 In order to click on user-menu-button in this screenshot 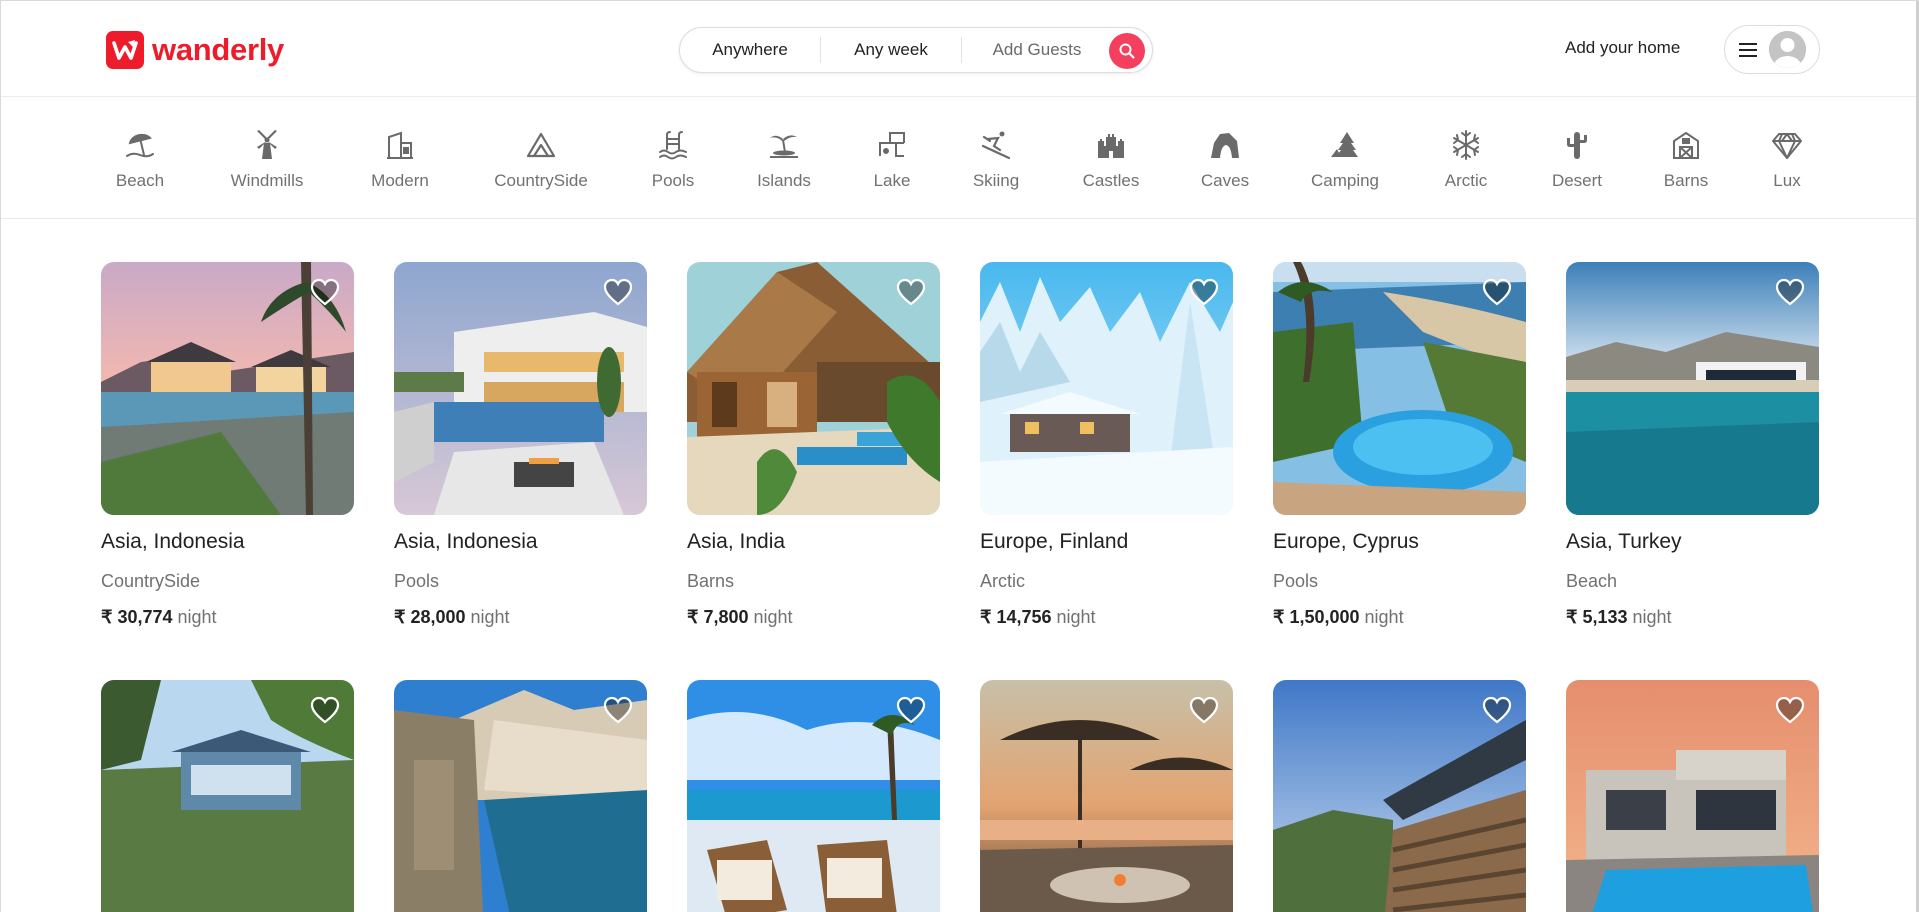, I will do `click(1772, 49)`.